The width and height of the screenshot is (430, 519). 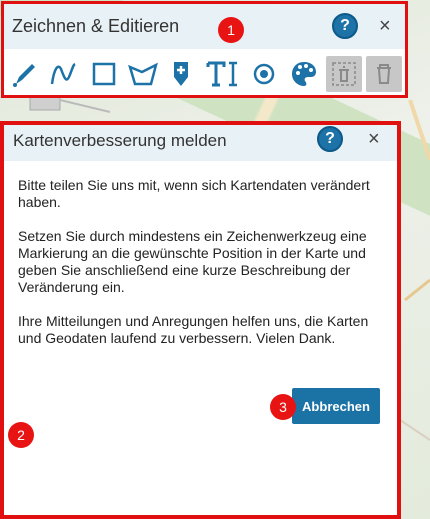 What do you see at coordinates (264, 74) in the screenshot?
I see `circle-point-icon` at bounding box center [264, 74].